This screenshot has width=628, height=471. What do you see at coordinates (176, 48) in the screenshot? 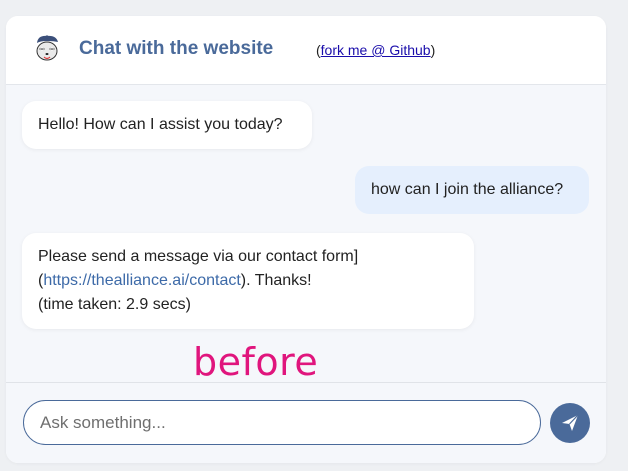
I see `chat-title: Chat with the website` at bounding box center [176, 48].